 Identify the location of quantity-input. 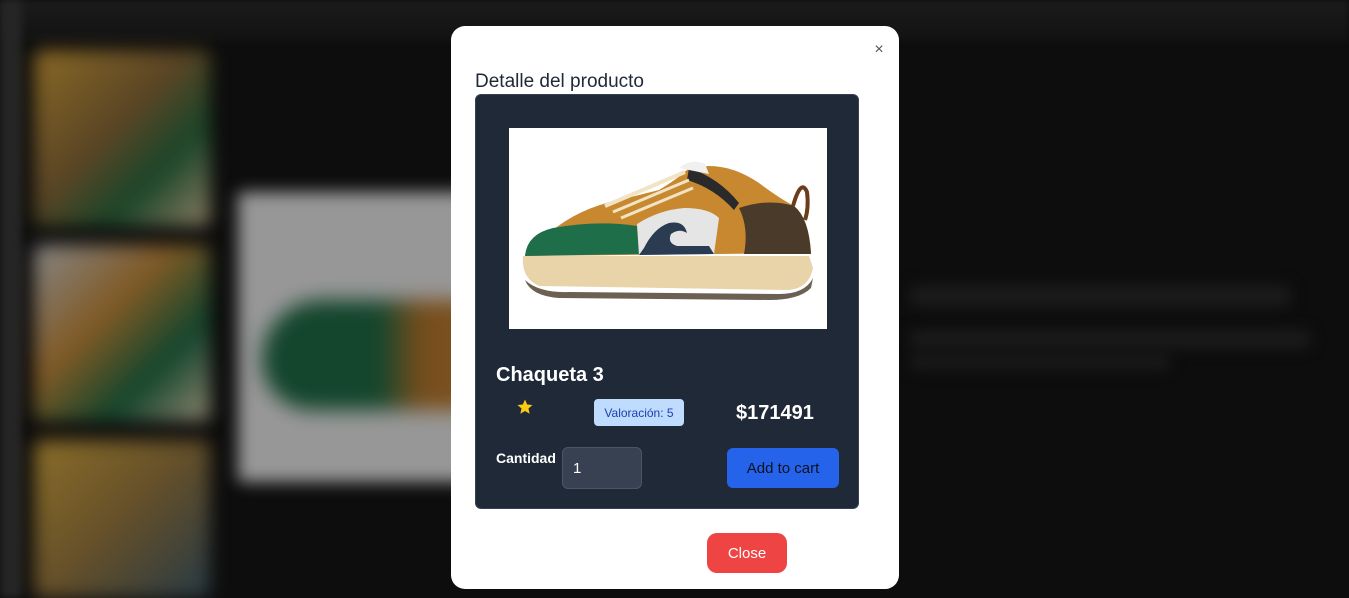
(602, 468).